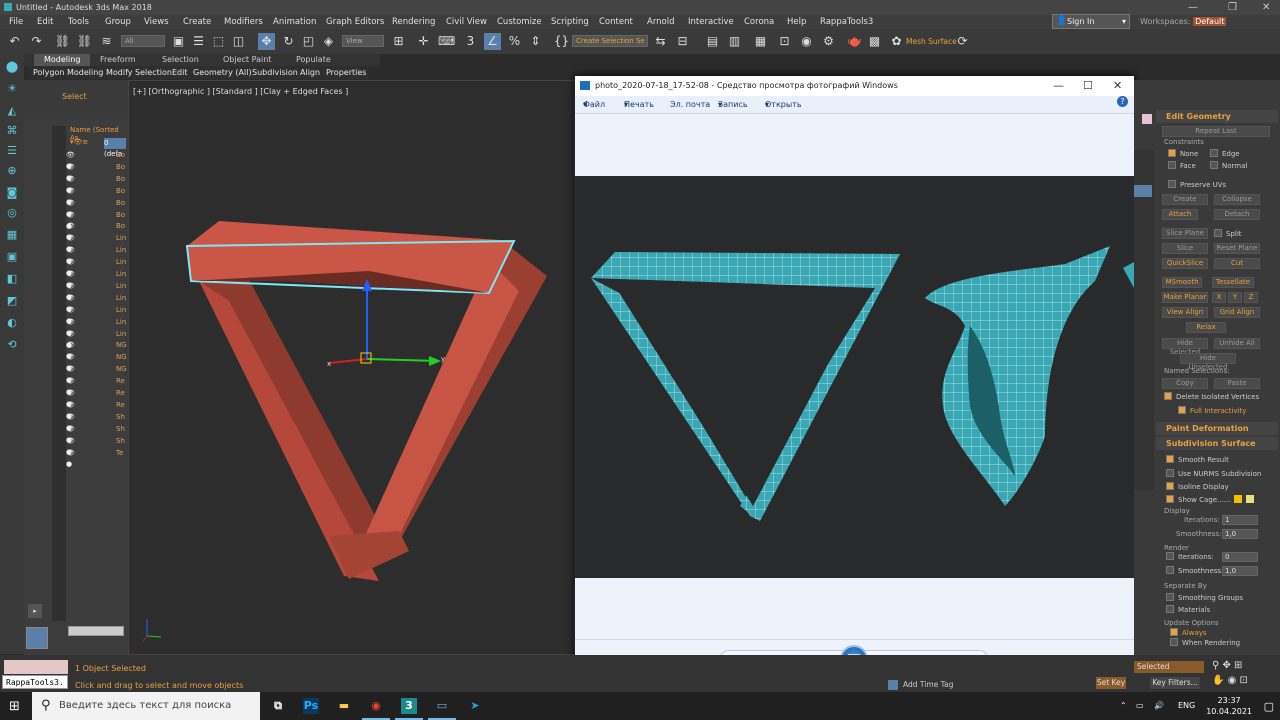 Image resolution: width=1280 pixels, height=720 pixels. Describe the element at coordinates (828, 41) in the screenshot. I see `render-setup-icon: ⚙` at that location.